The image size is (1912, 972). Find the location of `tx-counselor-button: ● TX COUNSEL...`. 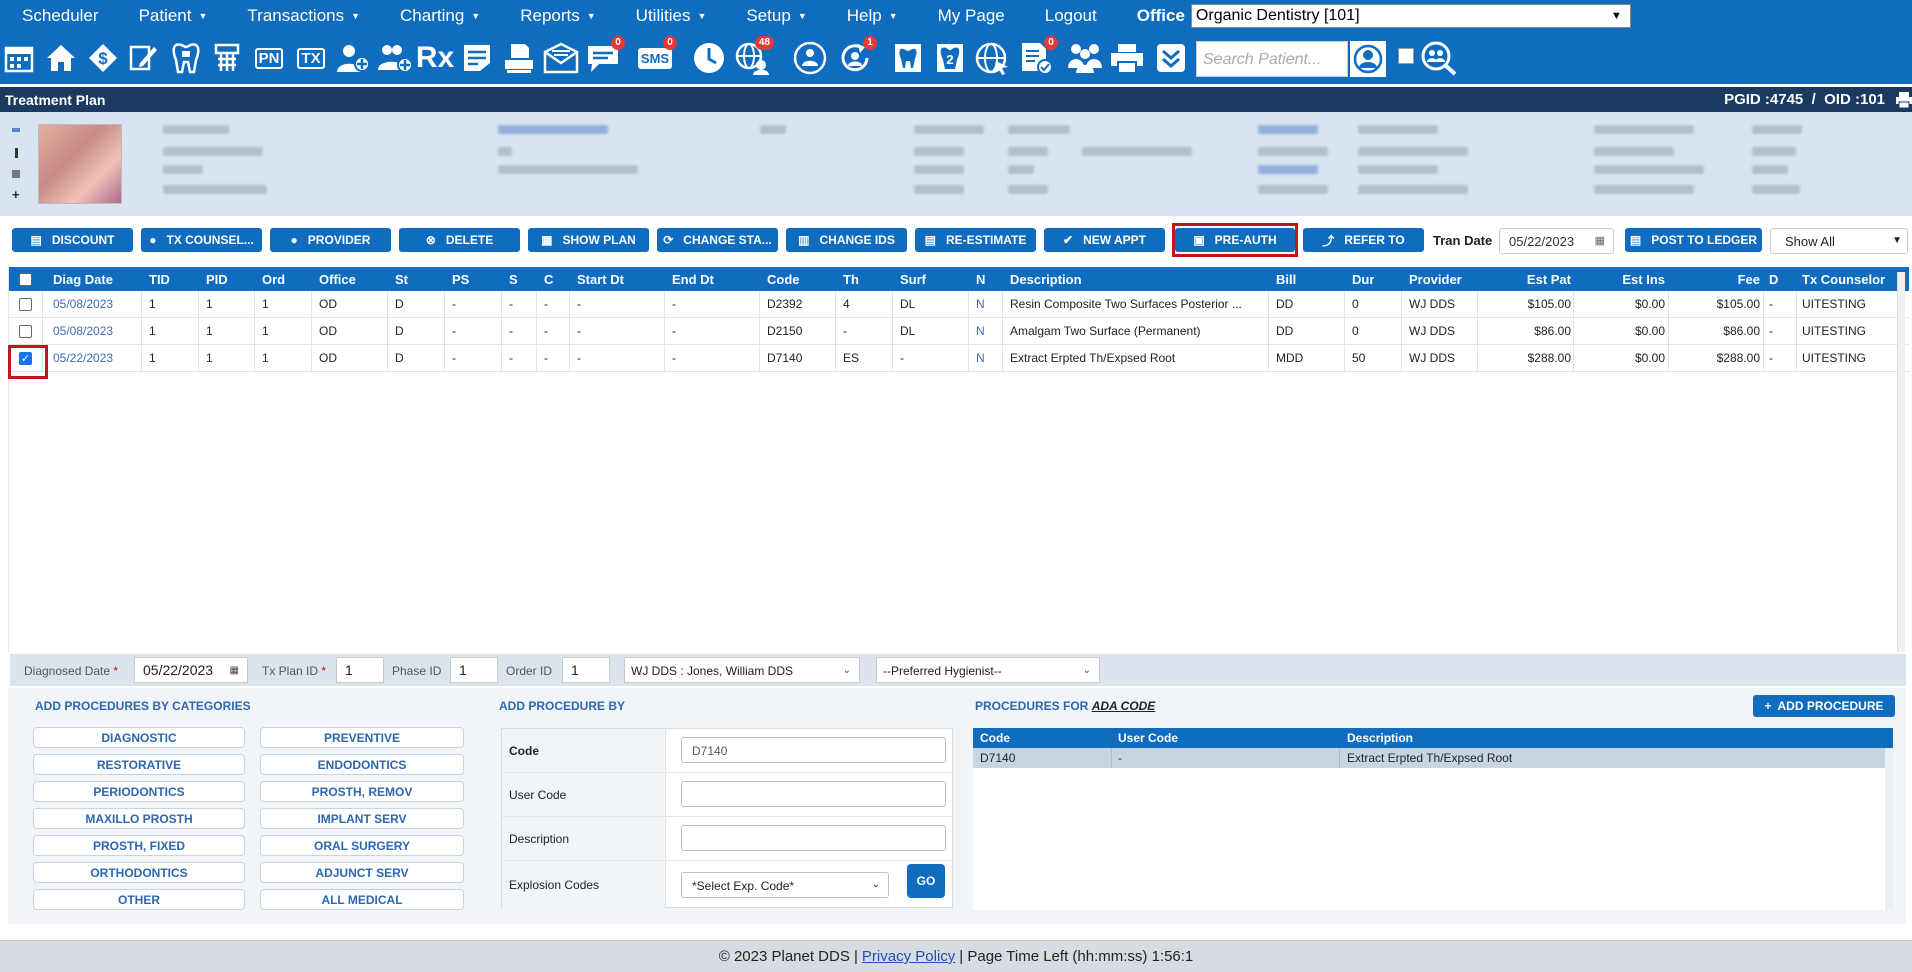

tx-counselor-button: ● TX COUNSEL... is located at coordinates (201, 240).